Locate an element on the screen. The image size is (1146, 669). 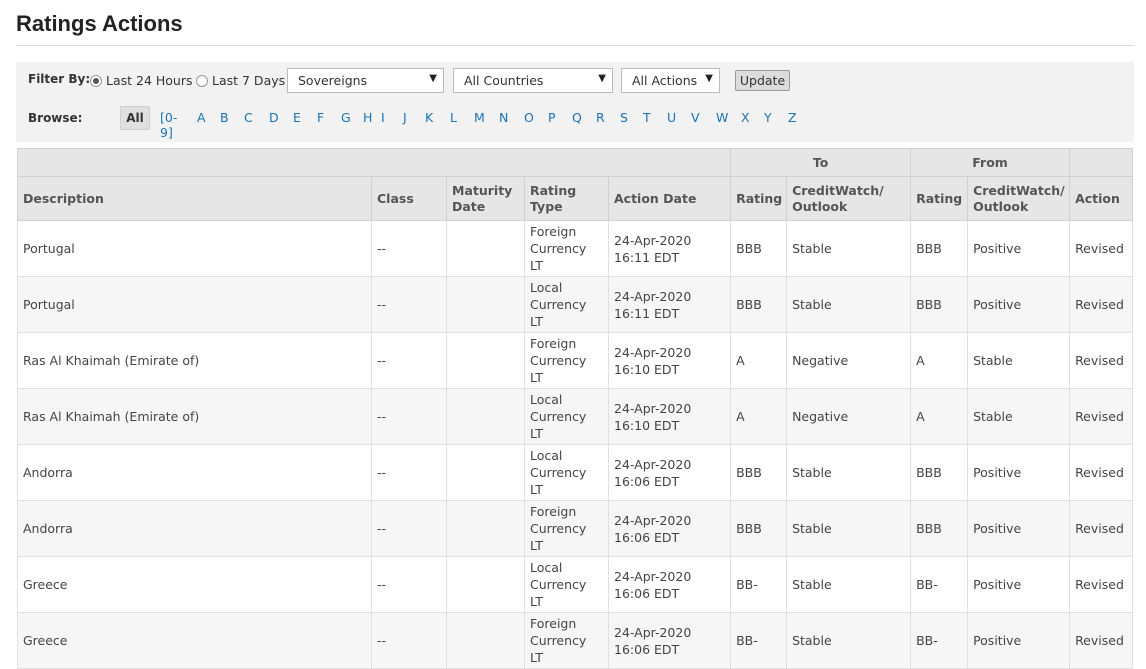
sector-select: Sovereigns ▼ is located at coordinates (365, 80).